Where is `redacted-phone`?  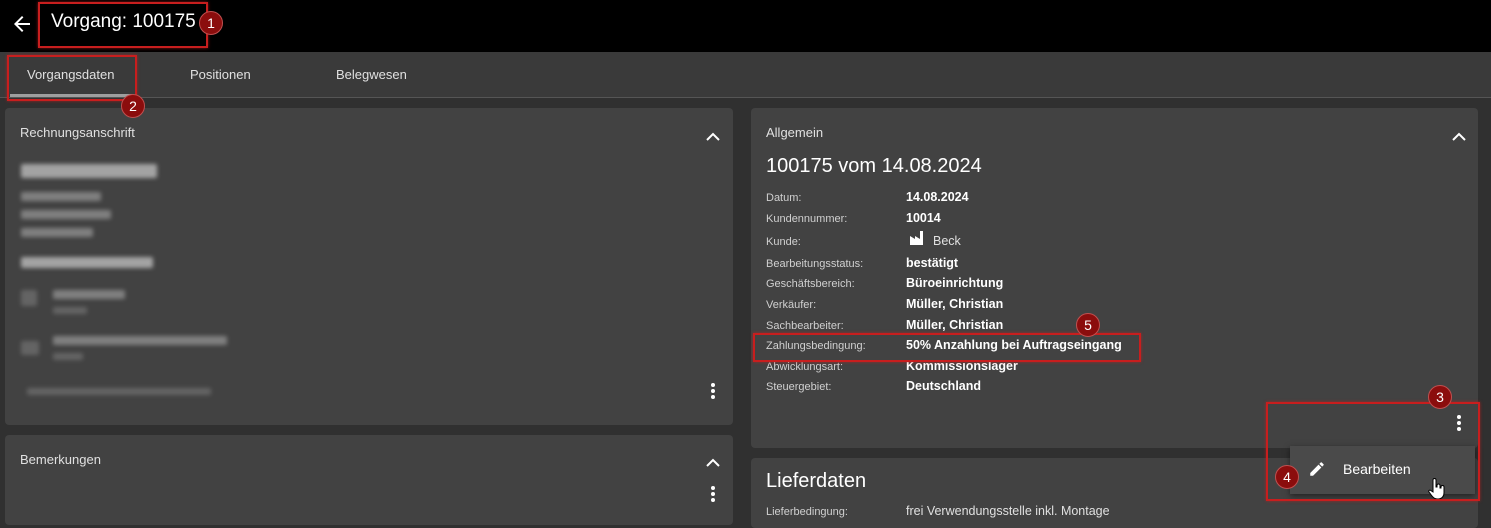
redacted-phone is located at coordinates (89, 294).